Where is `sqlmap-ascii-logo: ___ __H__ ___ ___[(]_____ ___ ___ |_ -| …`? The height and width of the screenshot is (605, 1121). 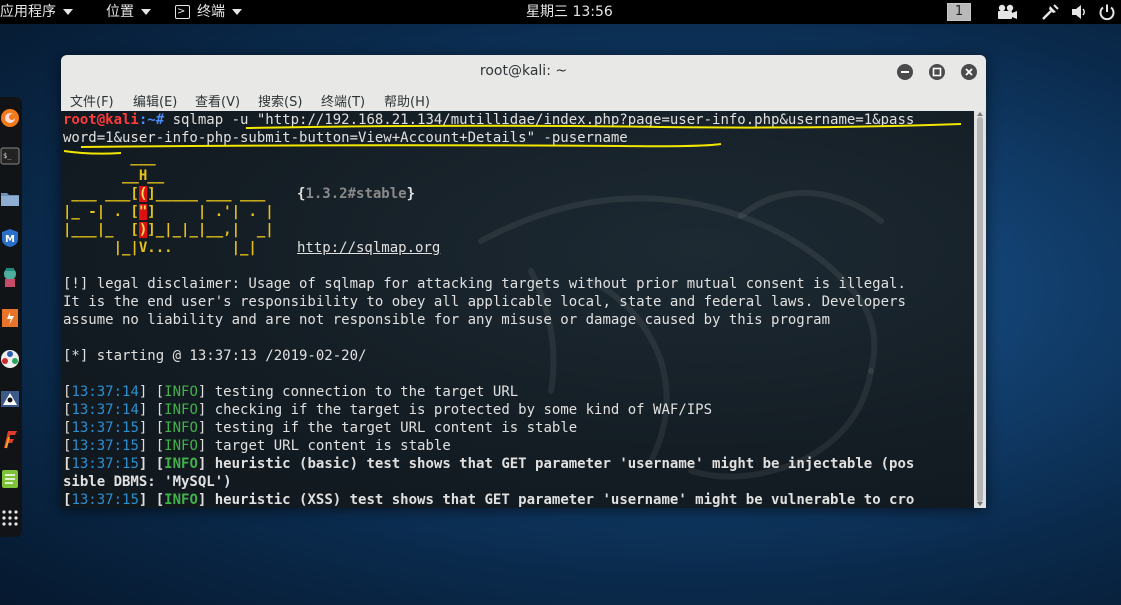 sqlmap-ascii-logo: ___ __H__ ___ ___[(]_____ ___ ___ |_ -| … is located at coordinates (172, 203).